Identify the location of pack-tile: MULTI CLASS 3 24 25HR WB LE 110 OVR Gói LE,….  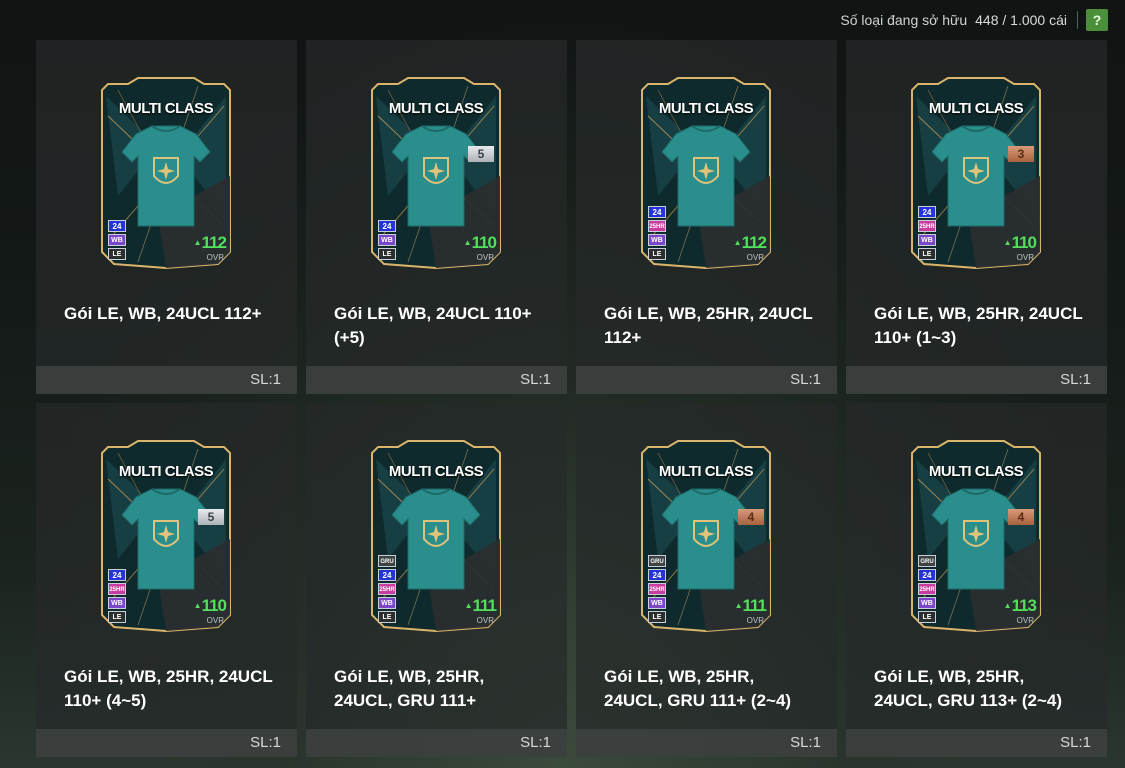
(976, 217).